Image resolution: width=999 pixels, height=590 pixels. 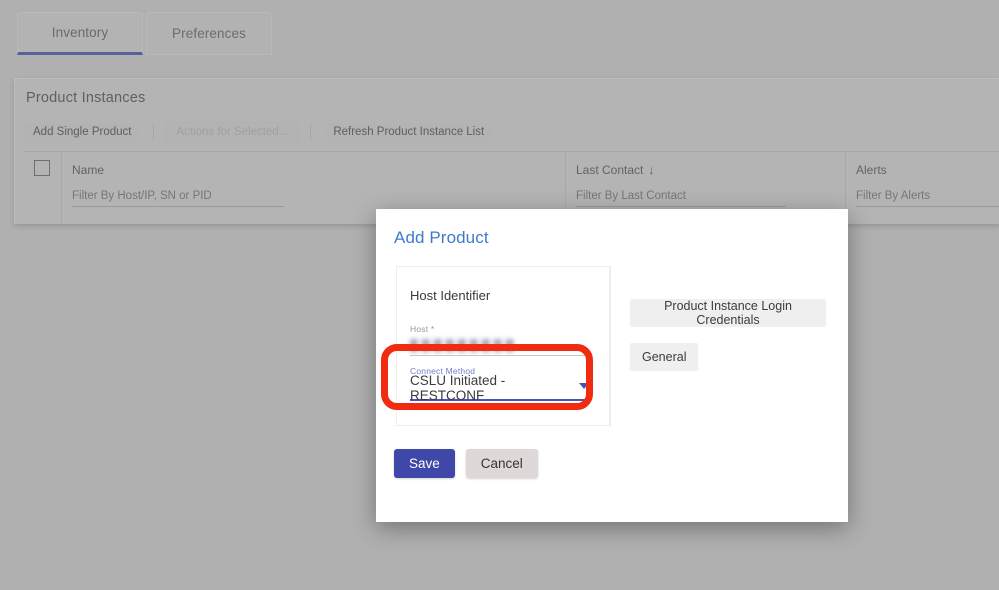 What do you see at coordinates (728, 313) in the screenshot?
I see `product-instance-login-credentials-button: Product Instance Login Credentials` at bounding box center [728, 313].